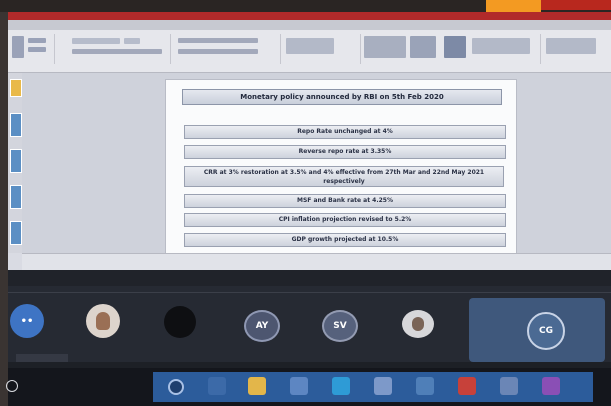  Describe the element at coordinates (42, 358) in the screenshot. I see `self-view-label` at that location.